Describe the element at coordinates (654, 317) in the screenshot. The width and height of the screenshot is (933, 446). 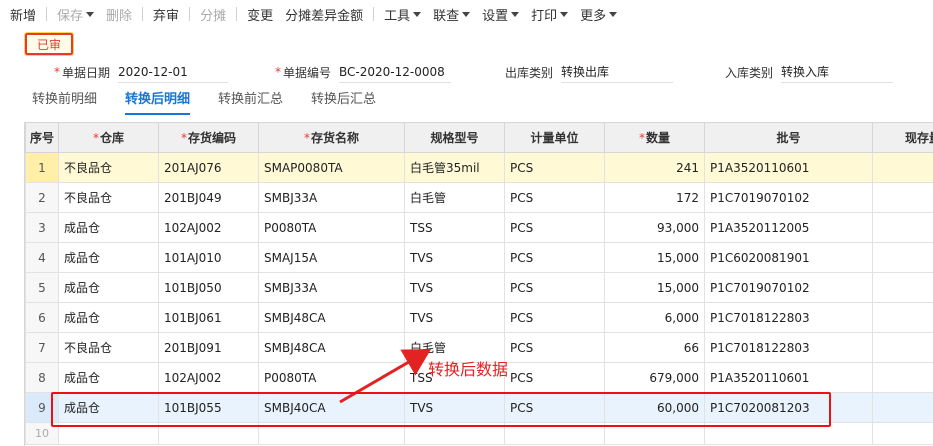
I see `cell-qty: 6,000` at that location.